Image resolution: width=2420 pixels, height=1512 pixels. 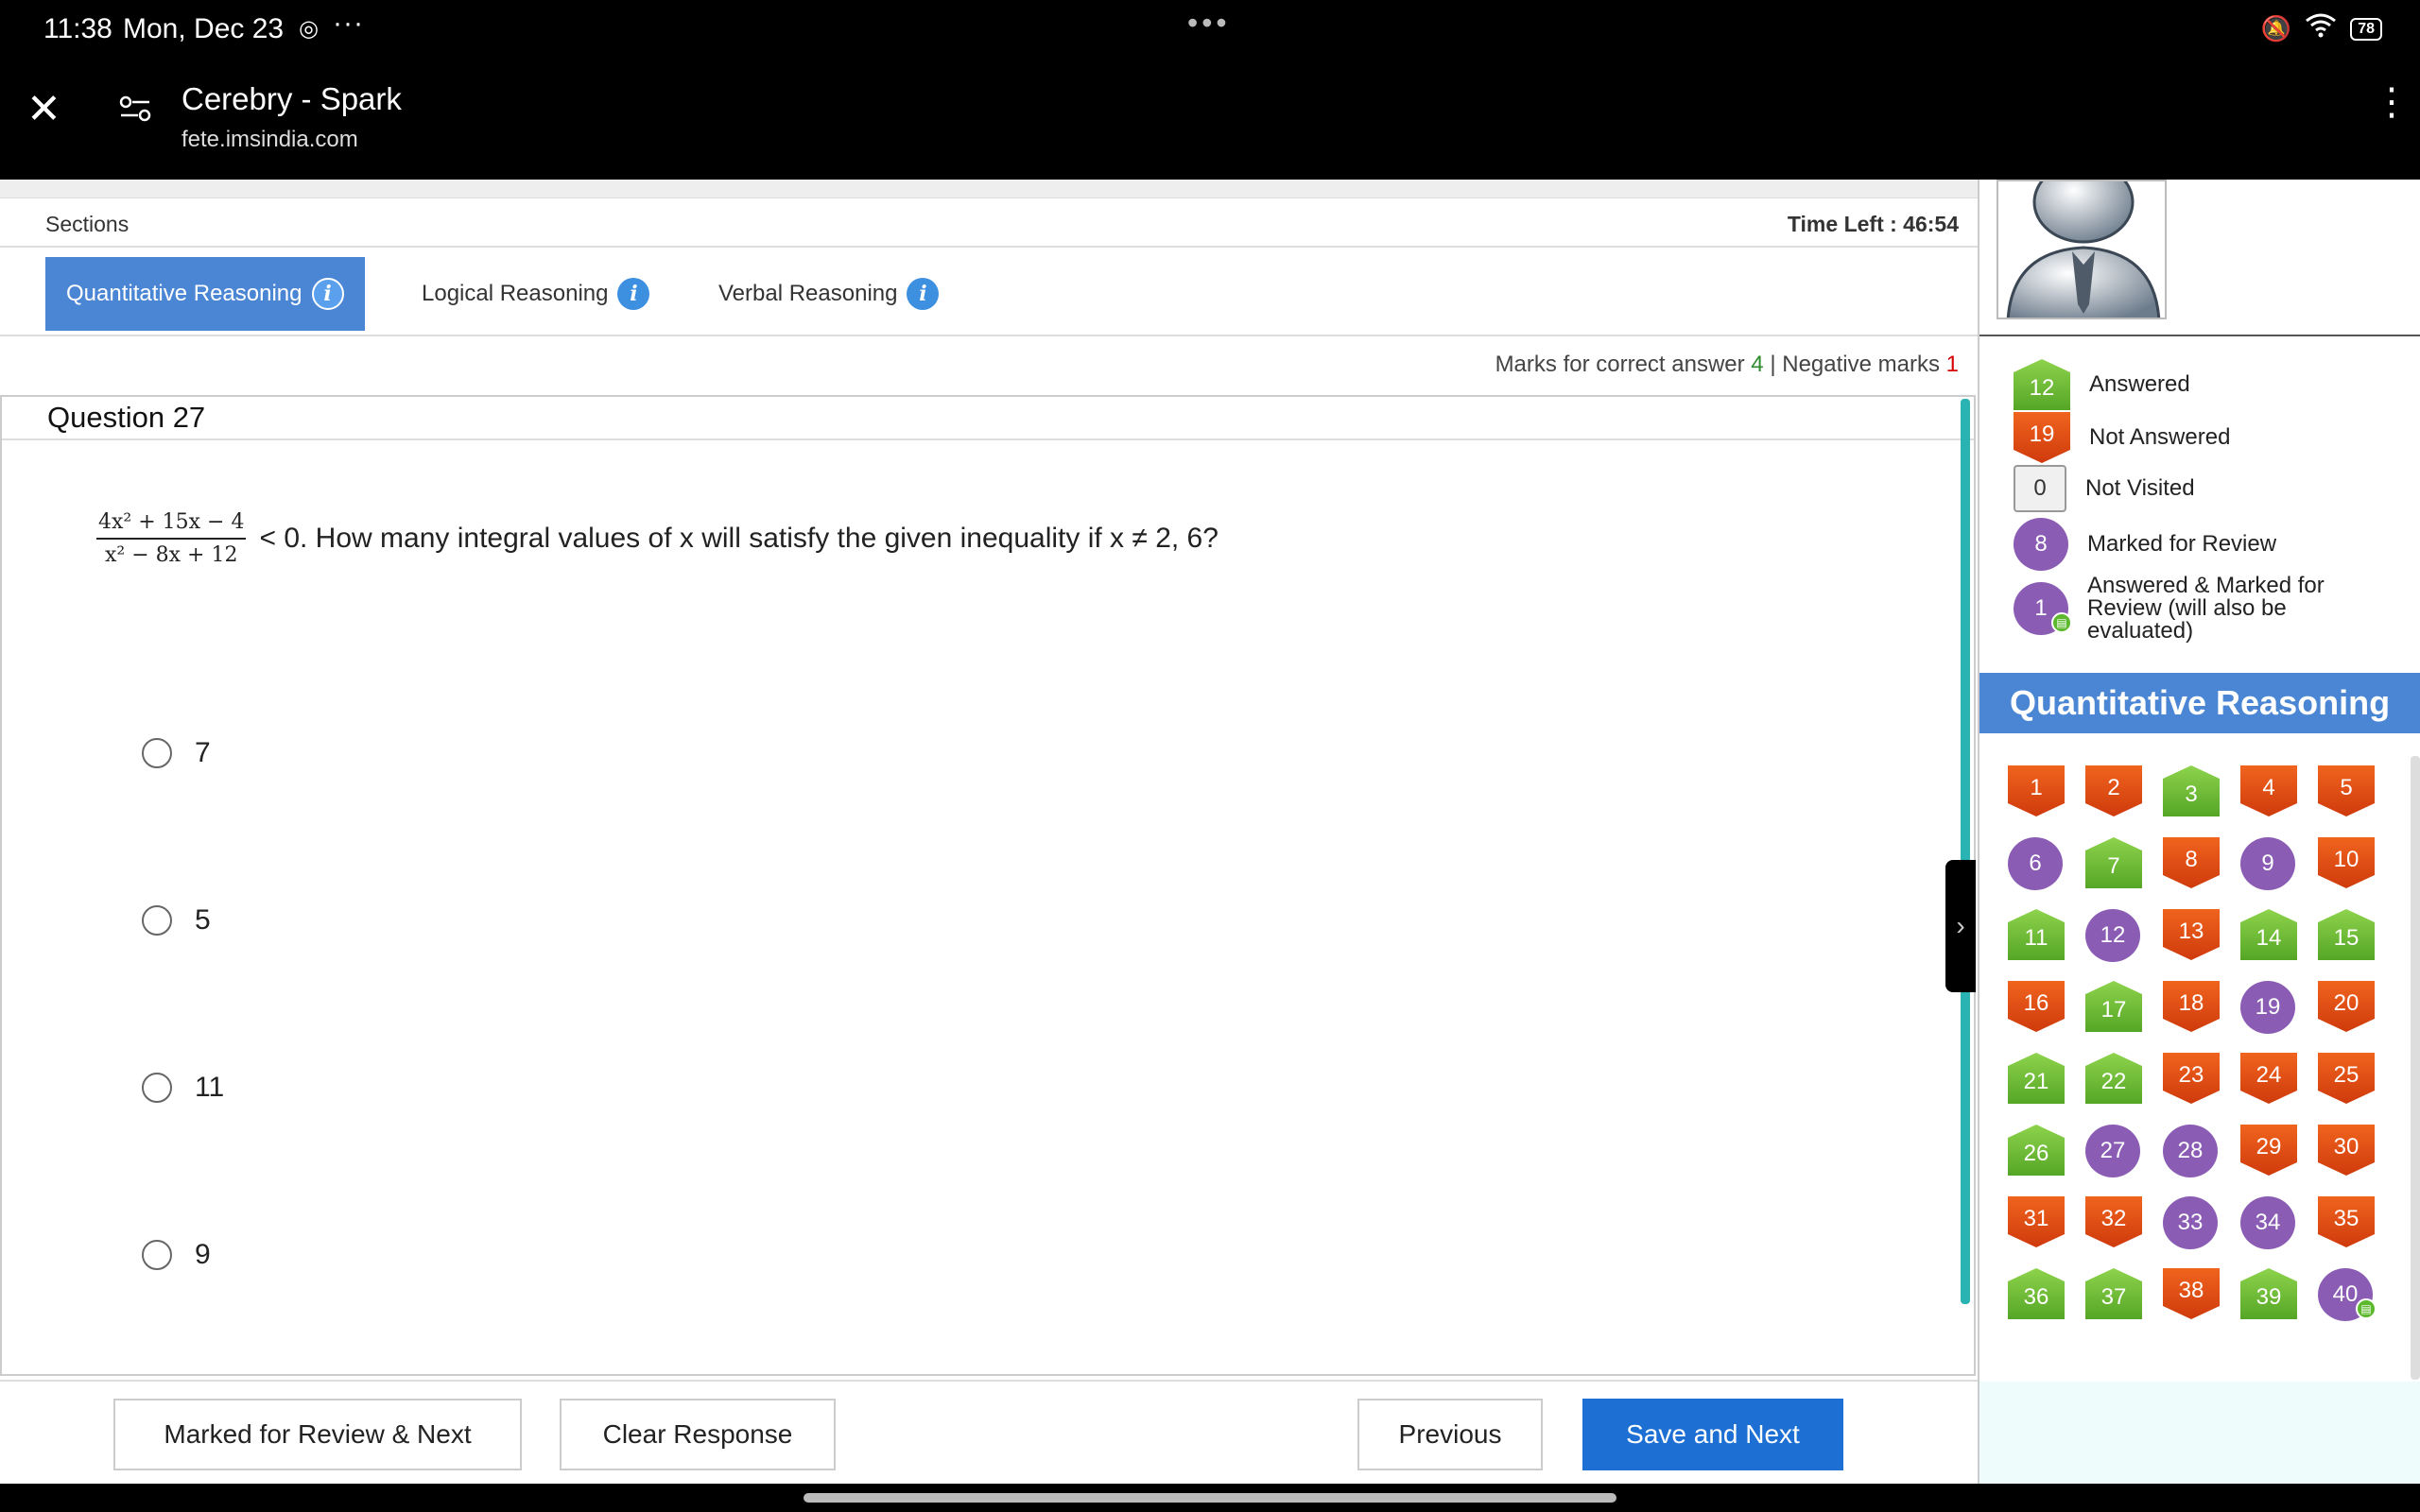 I want to click on palette-question-34: 34, so click(x=2267, y=1222).